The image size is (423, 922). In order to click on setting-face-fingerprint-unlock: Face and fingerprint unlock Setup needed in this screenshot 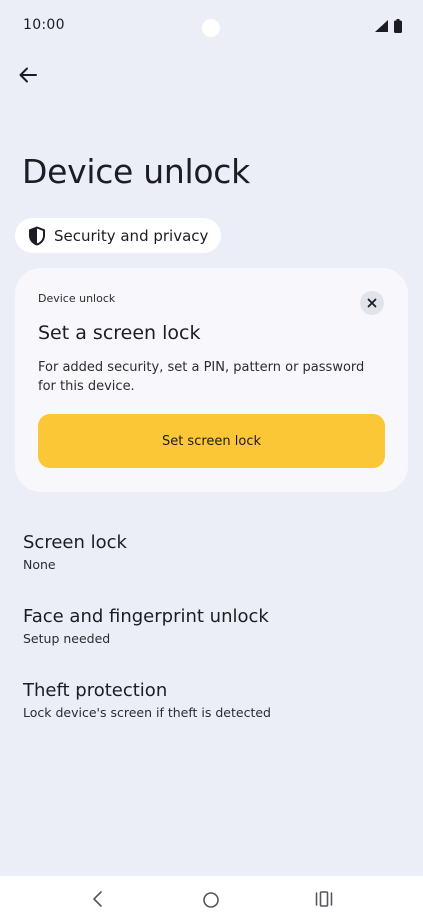, I will do `click(213, 626)`.